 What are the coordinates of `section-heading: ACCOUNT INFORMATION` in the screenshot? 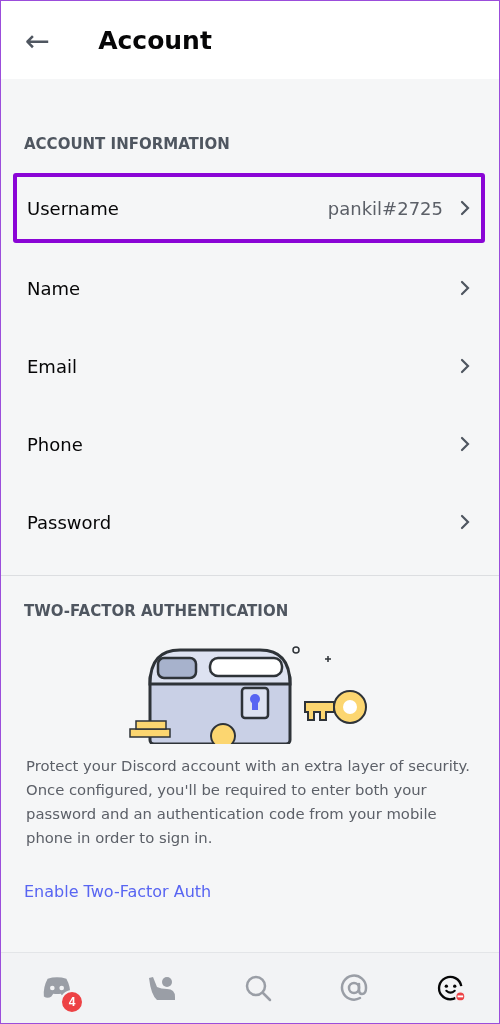 It's located at (127, 144).